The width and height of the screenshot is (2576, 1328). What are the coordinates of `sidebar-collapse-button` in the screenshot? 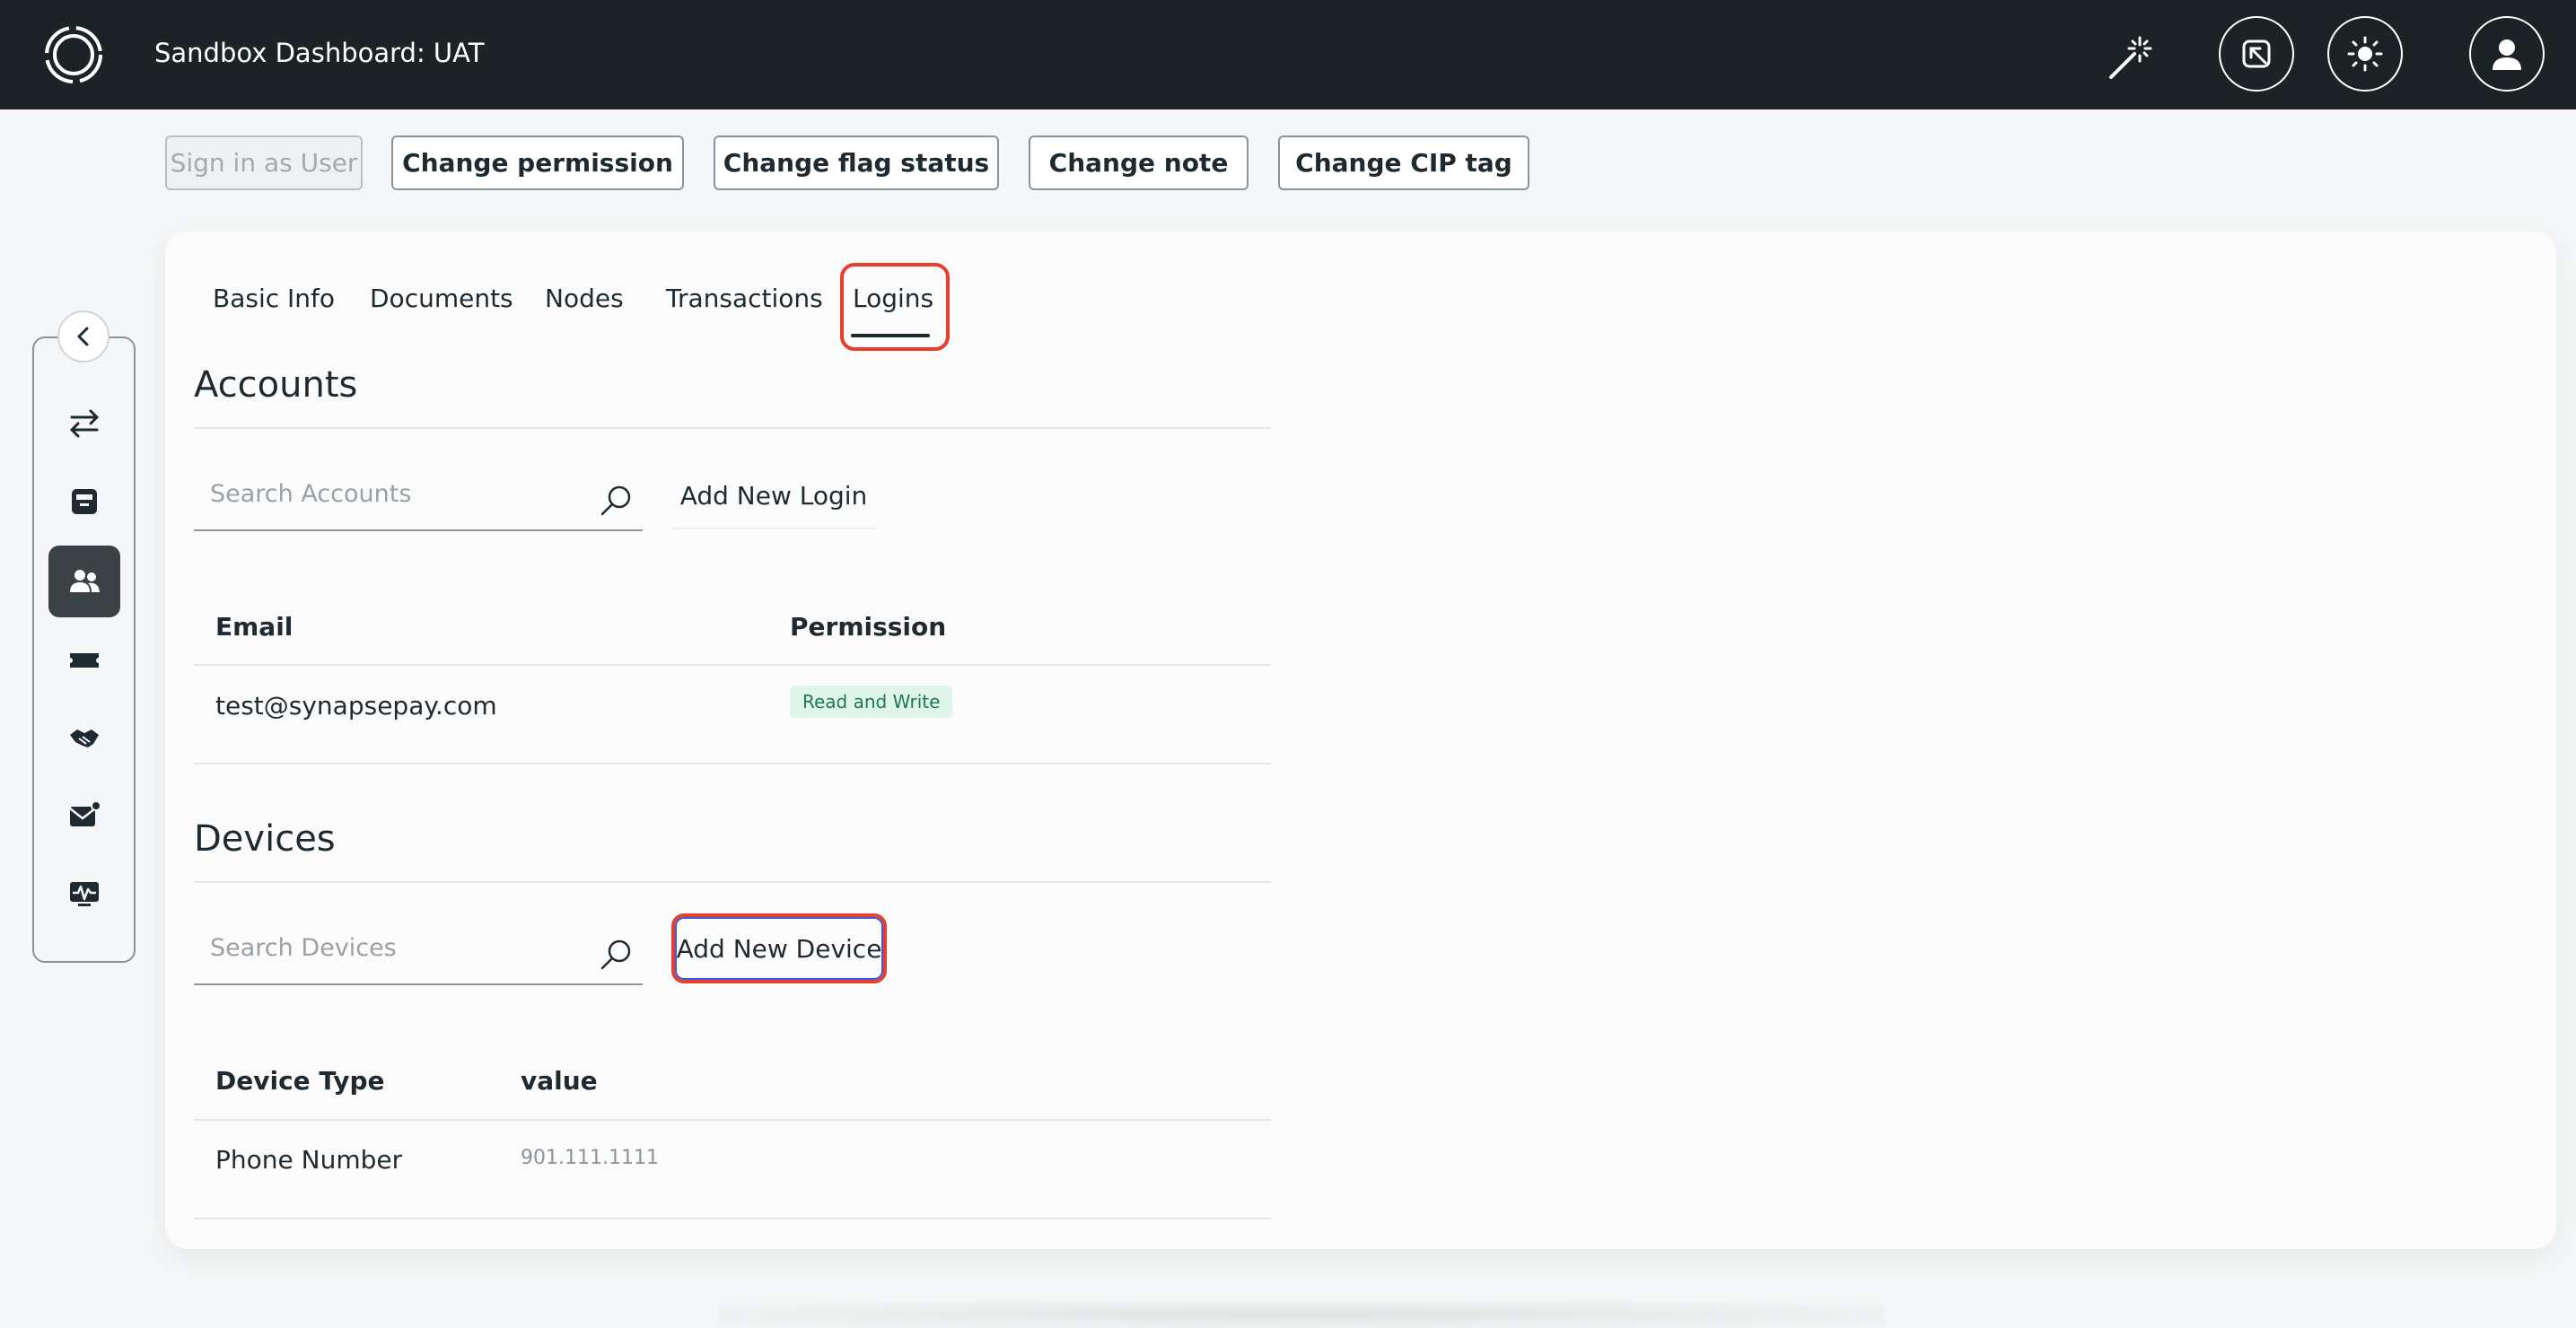 It's located at (83, 336).